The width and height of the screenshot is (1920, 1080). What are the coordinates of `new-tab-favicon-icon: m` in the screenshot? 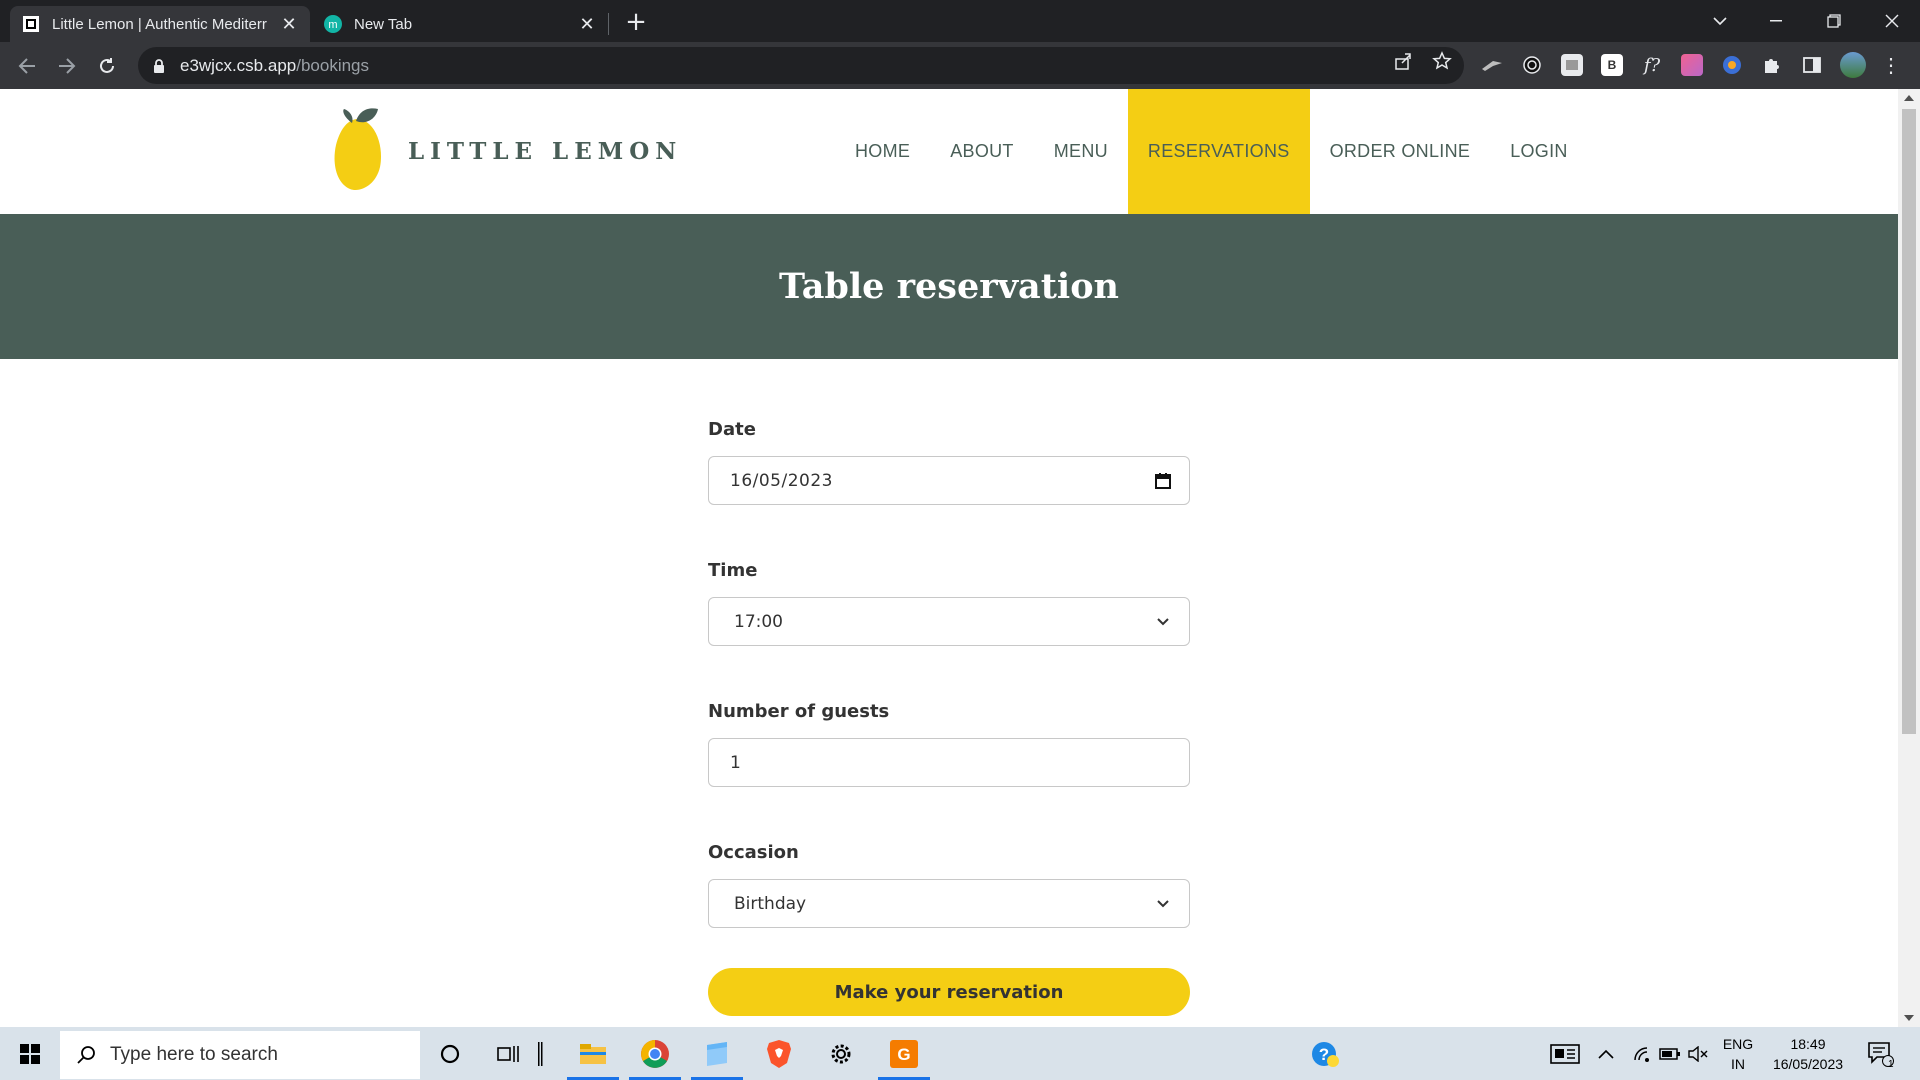 It's located at (333, 24).